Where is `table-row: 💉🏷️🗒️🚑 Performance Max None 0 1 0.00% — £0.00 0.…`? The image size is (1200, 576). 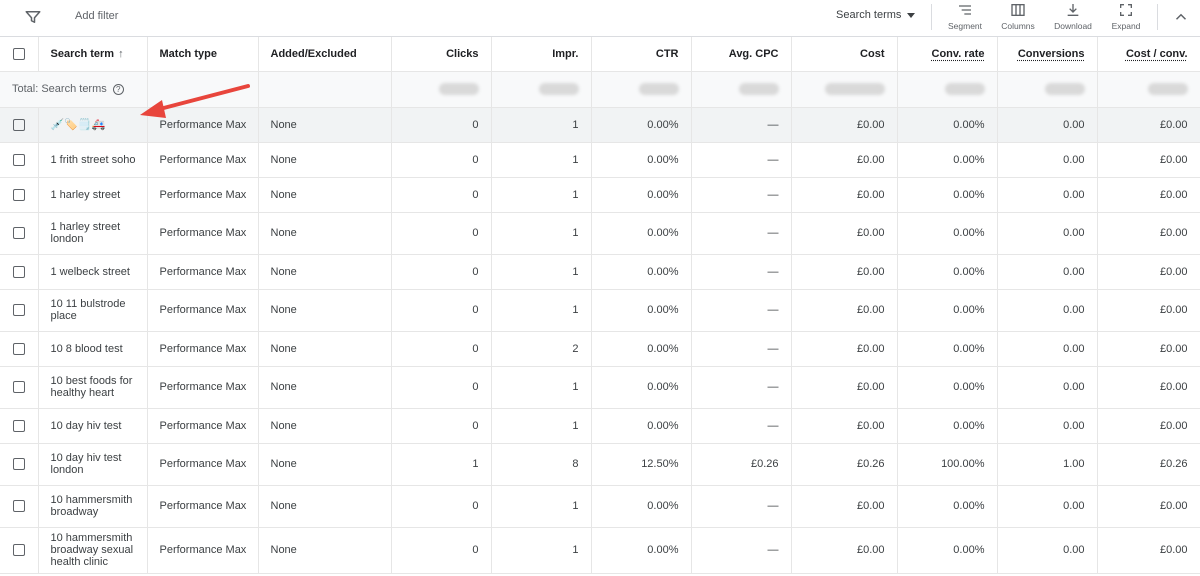
table-row: 💉🏷️🗒️🚑 Performance Max None 0 1 0.00% — £0.00 0.… is located at coordinates (600, 124).